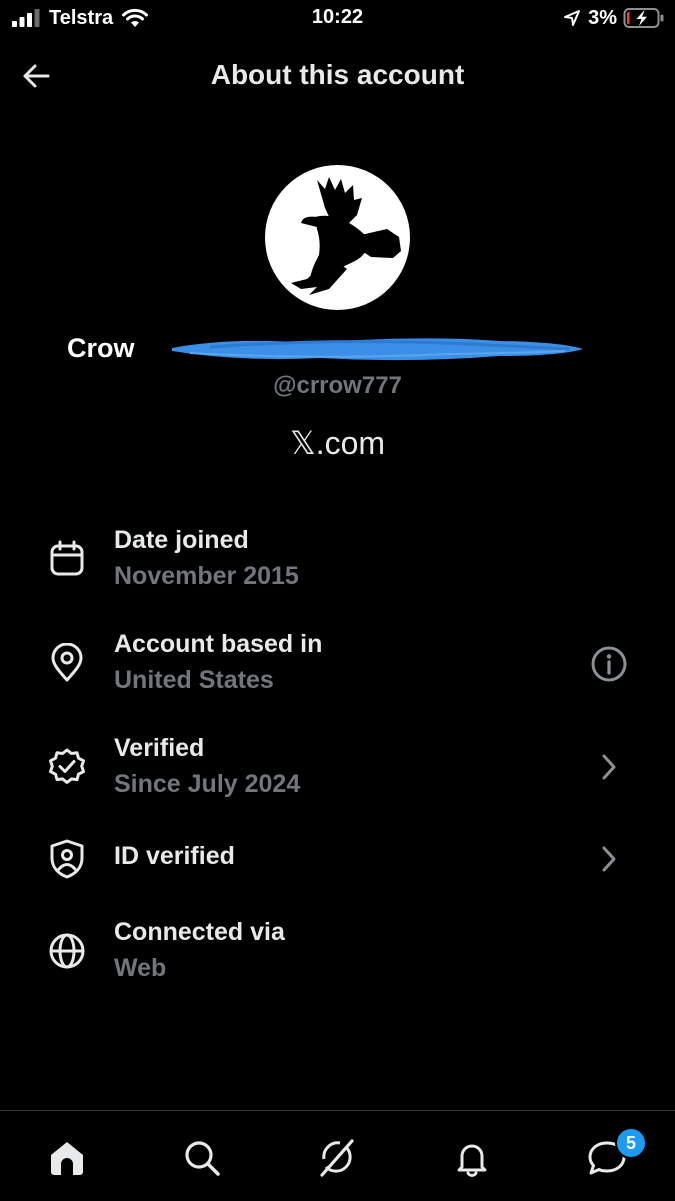  I want to click on status-bar-right: 3%, so click(613, 18).